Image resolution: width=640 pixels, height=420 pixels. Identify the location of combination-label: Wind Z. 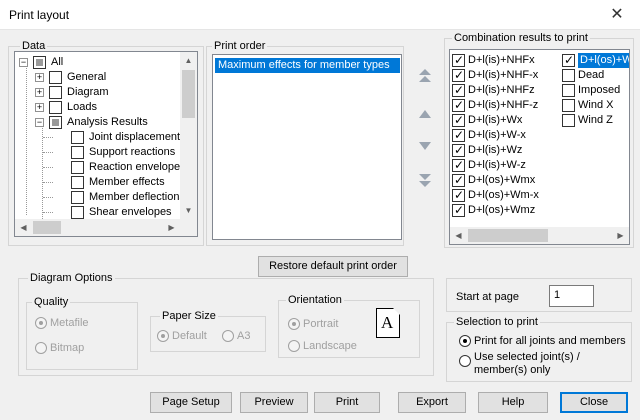
(595, 120).